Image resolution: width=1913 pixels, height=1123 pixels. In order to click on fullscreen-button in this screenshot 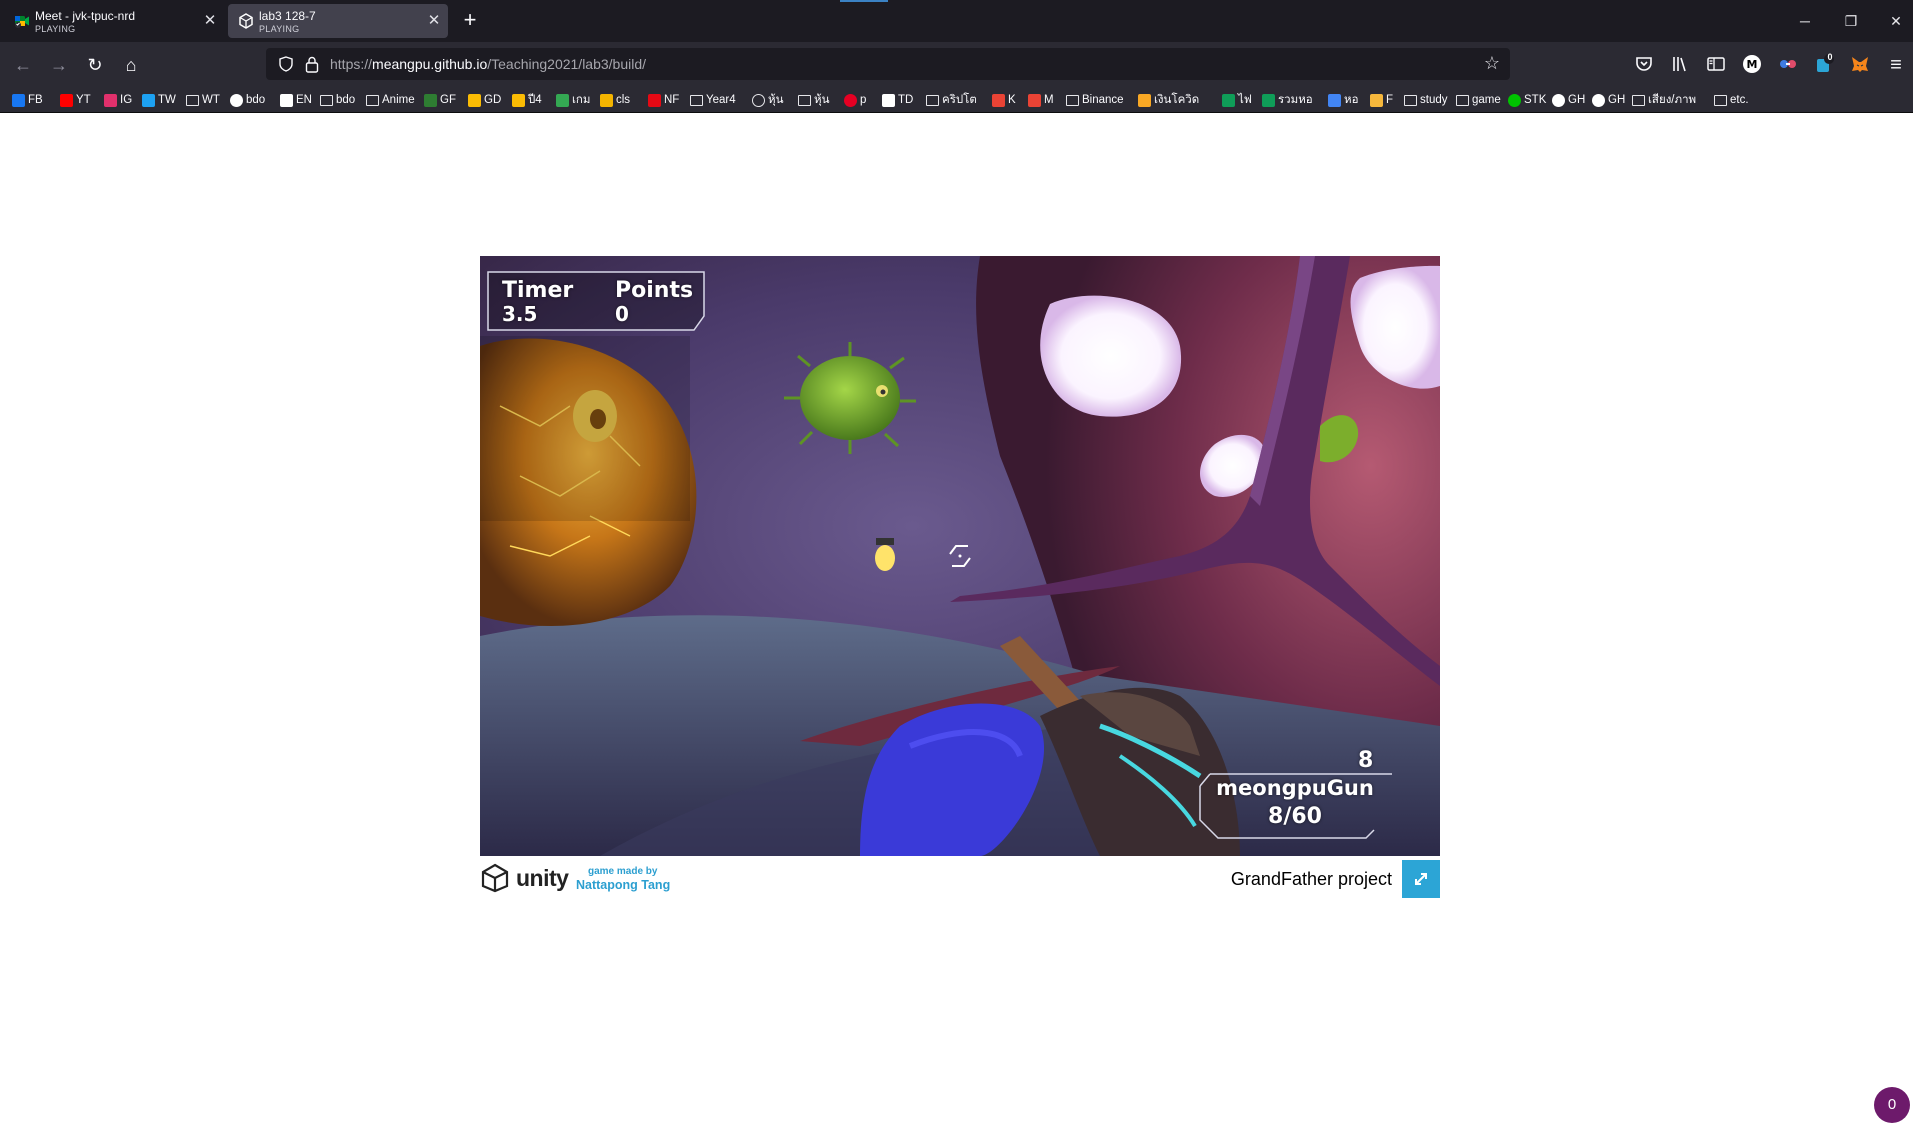, I will do `click(1421, 879)`.